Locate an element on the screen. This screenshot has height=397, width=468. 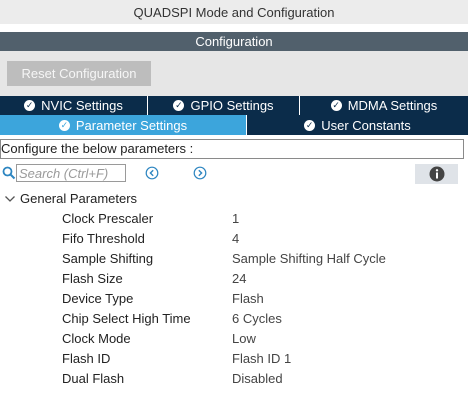
param-name: Flash Size is located at coordinates (92, 278).